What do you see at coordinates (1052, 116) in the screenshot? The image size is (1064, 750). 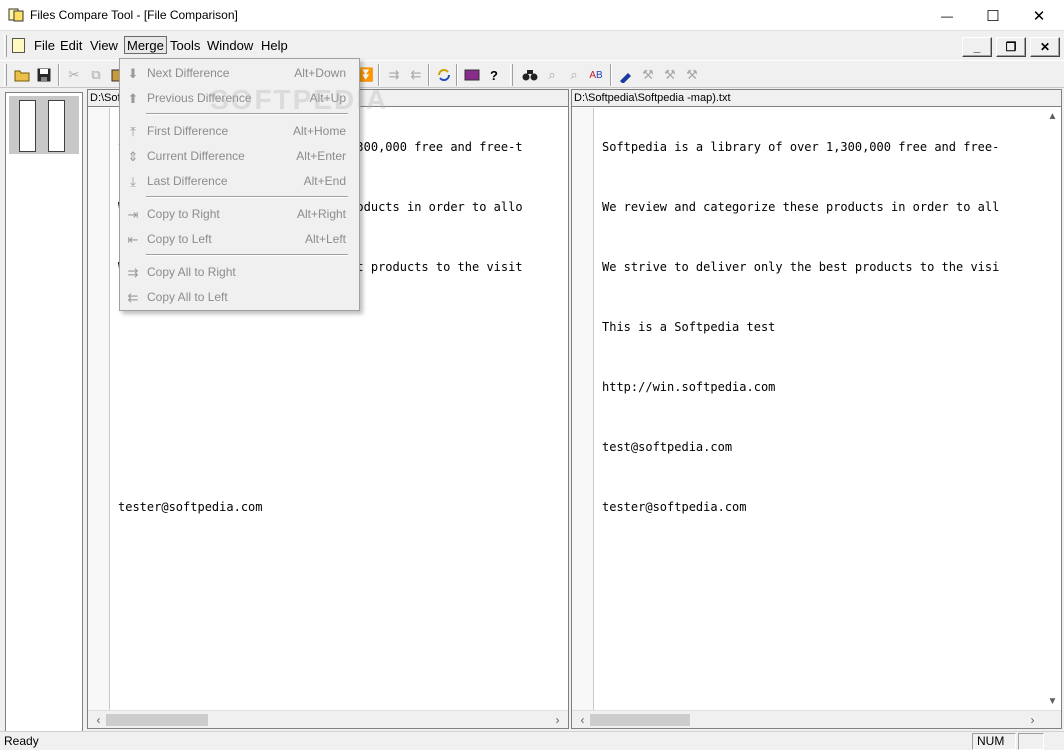 I see `scroll-up-icon: ▲` at bounding box center [1052, 116].